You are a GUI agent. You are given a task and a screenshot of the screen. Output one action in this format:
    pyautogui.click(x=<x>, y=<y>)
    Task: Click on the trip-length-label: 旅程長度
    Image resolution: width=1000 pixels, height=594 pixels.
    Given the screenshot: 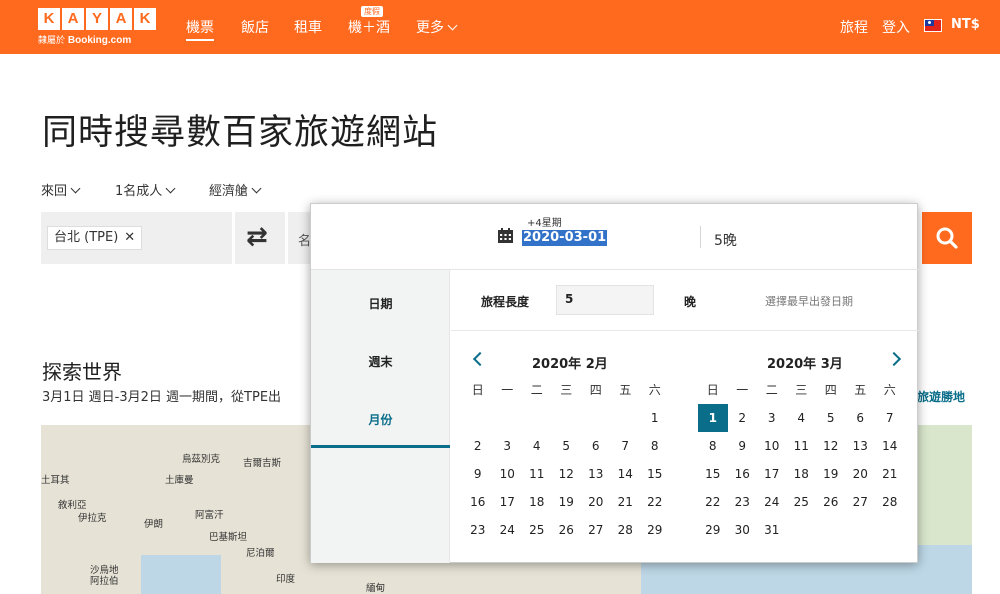 What is the action you would take?
    pyautogui.click(x=505, y=302)
    